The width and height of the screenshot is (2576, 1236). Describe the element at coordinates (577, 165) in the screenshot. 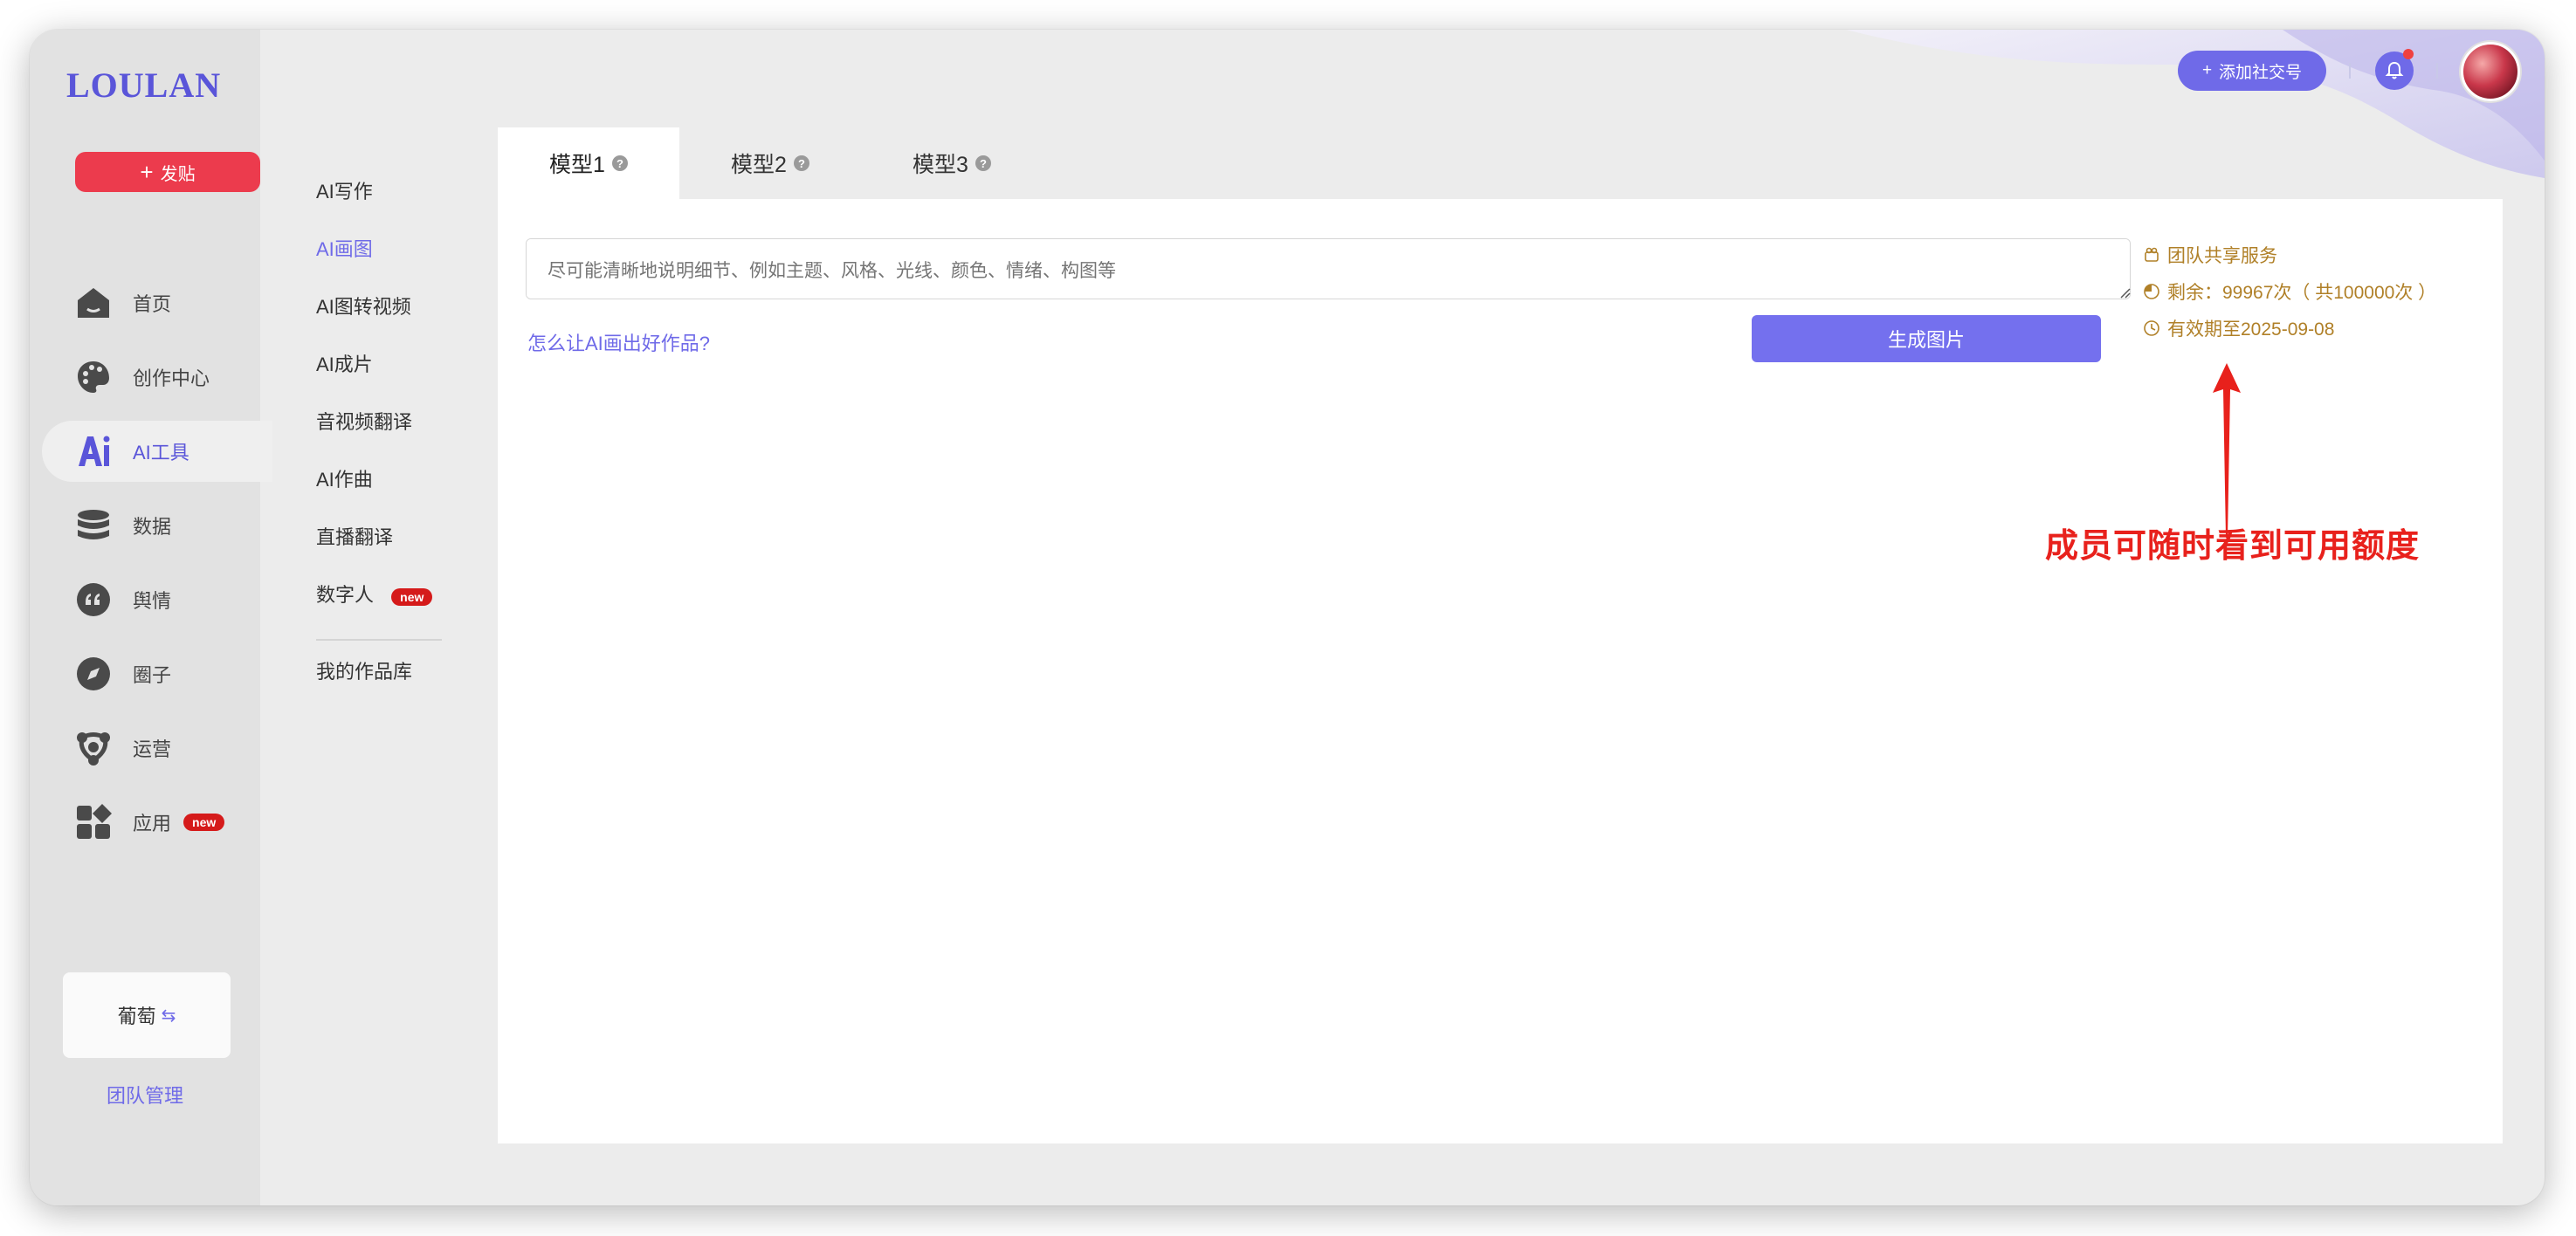

I see `tab-label: 模型1` at that location.